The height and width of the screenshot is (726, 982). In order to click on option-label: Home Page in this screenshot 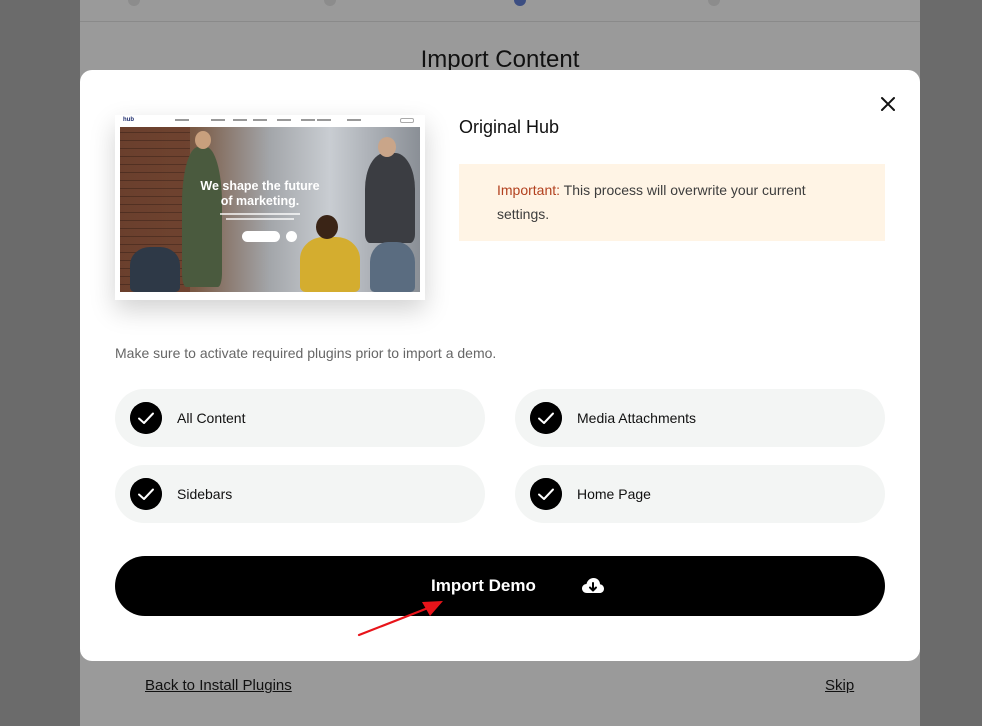, I will do `click(614, 494)`.